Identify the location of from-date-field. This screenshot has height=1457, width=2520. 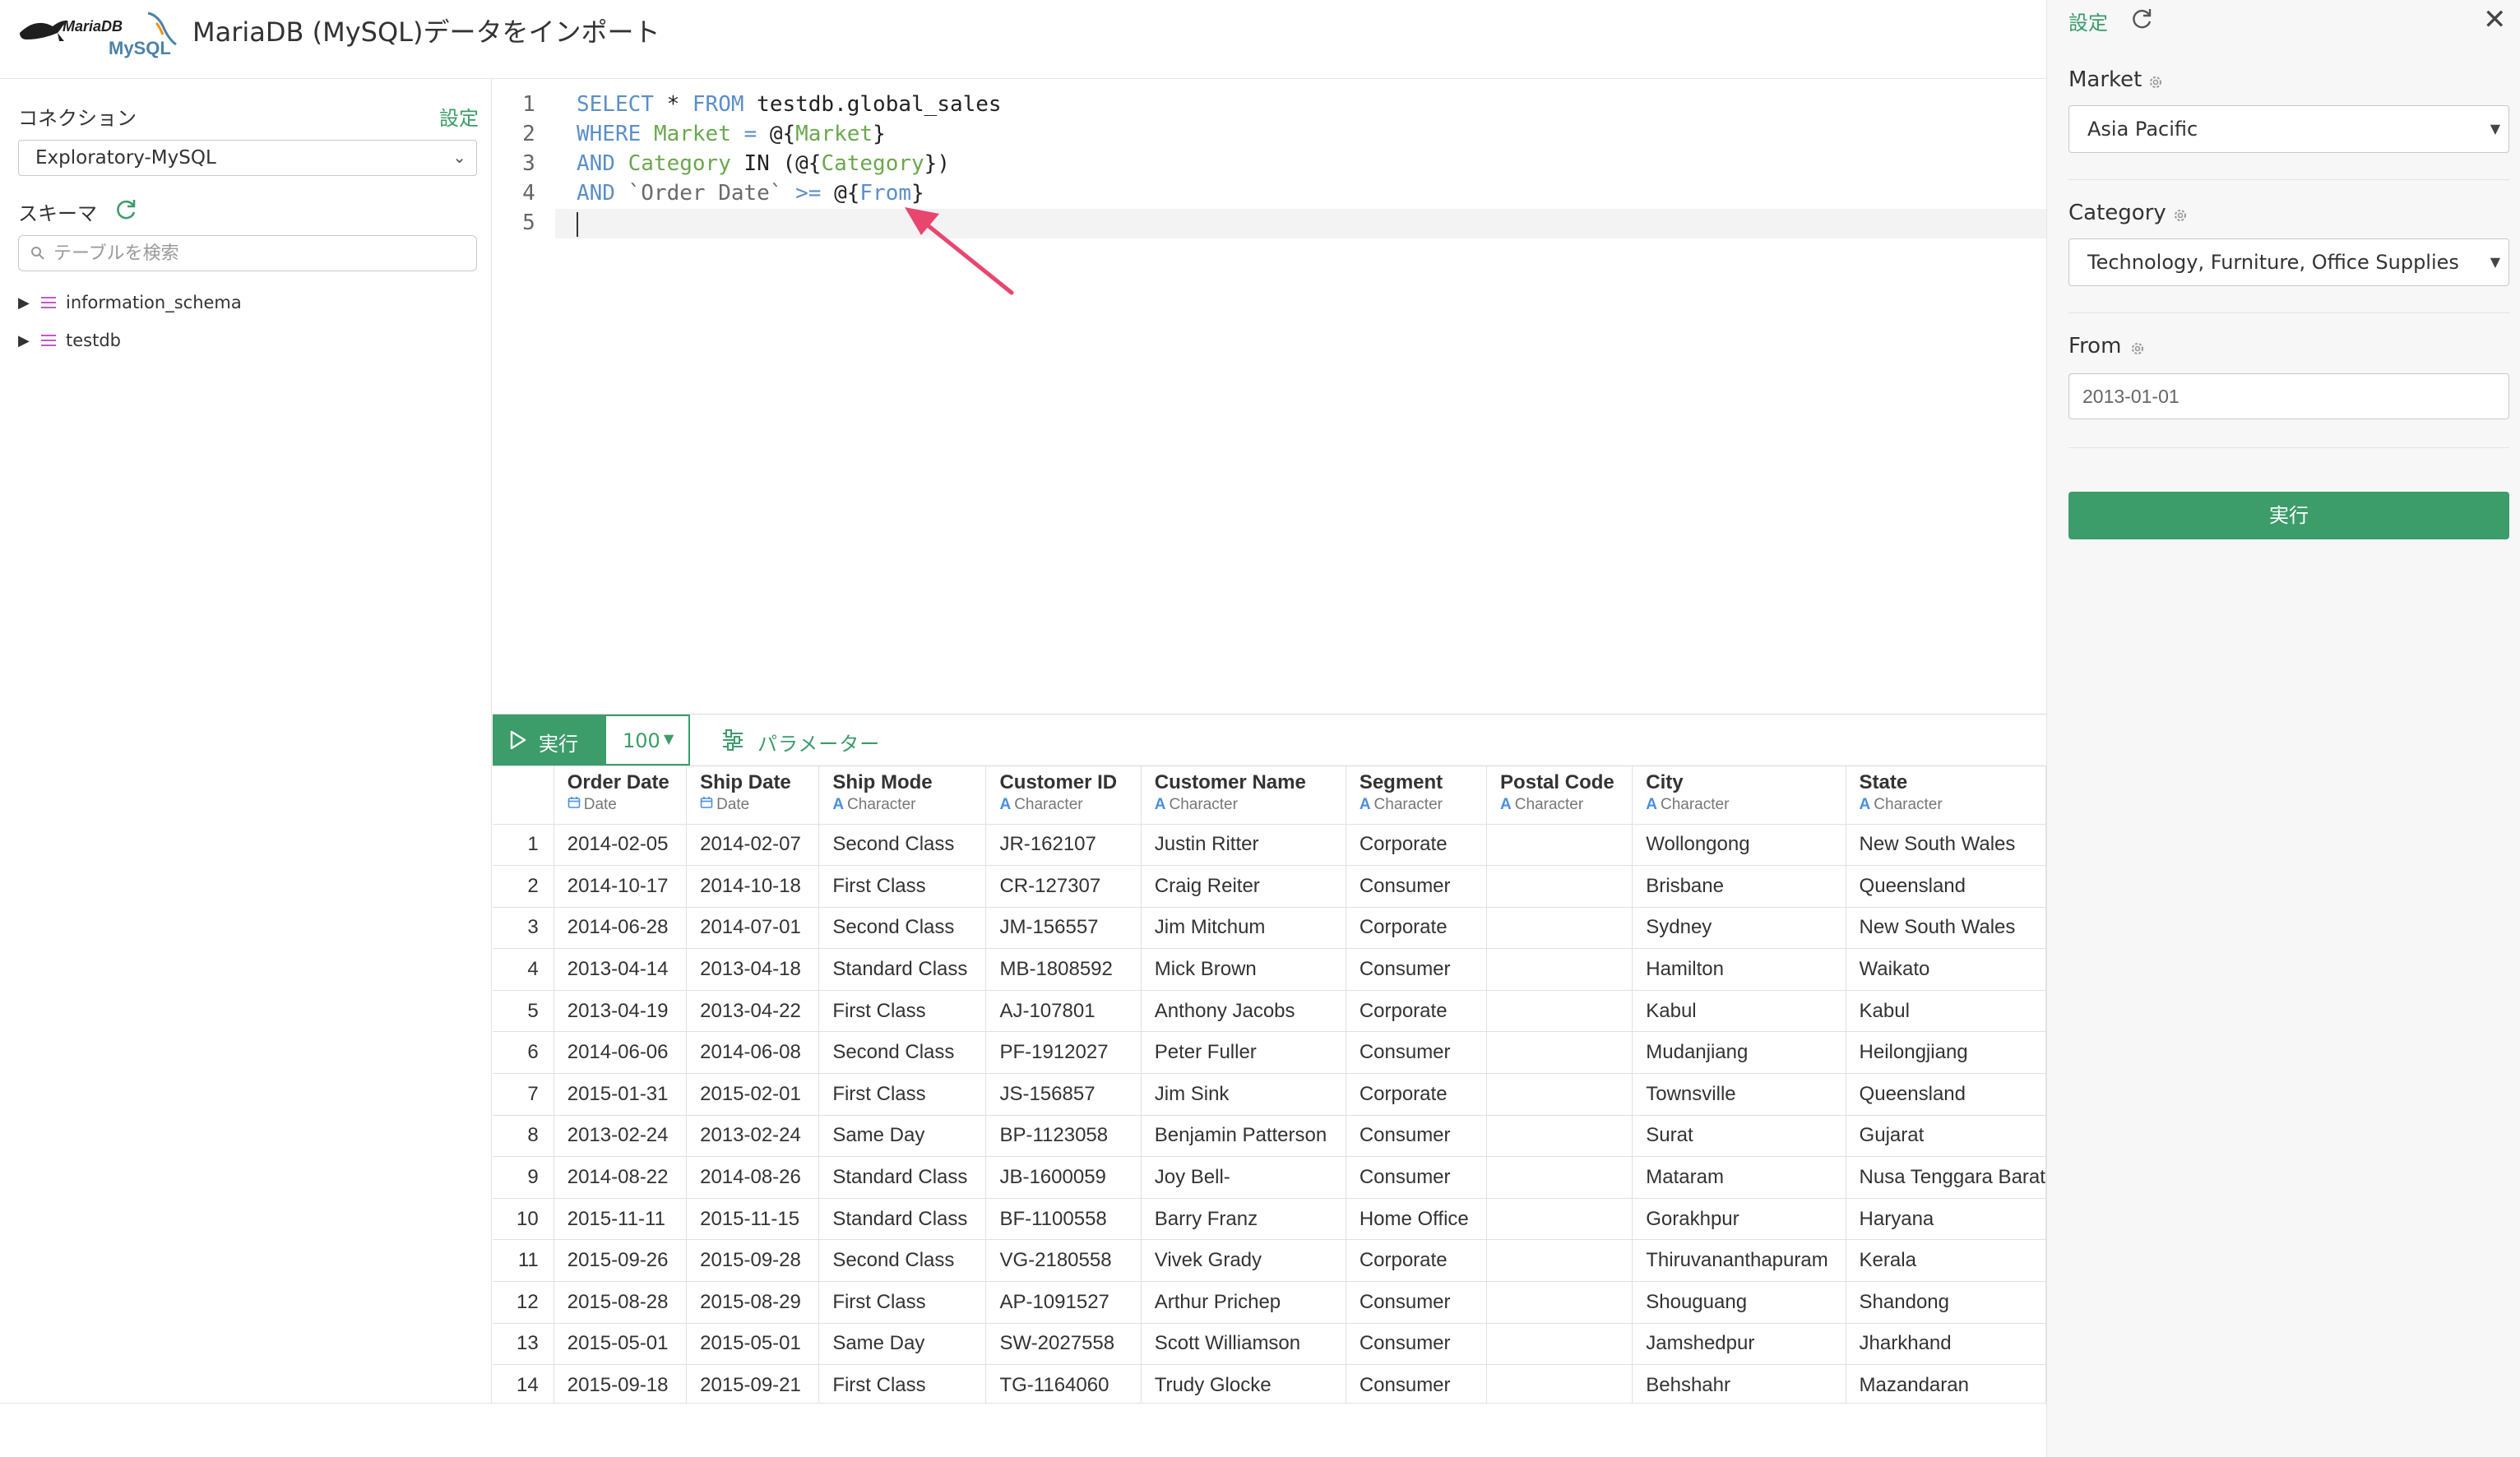
(2288, 396).